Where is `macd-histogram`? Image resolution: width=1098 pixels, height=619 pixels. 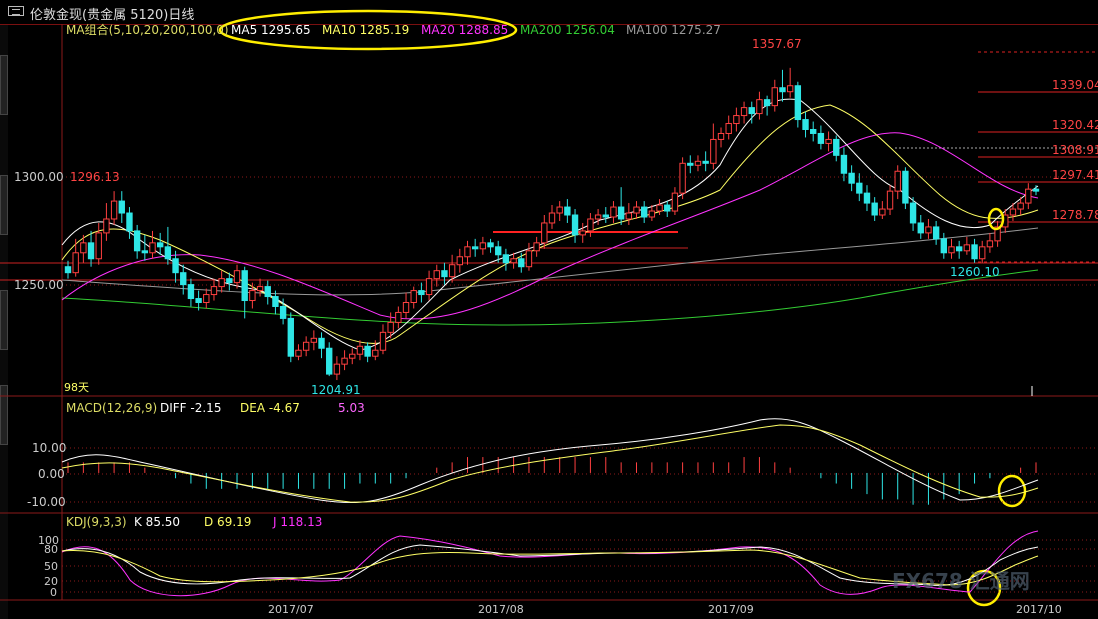
macd-histogram is located at coordinates (552, 481).